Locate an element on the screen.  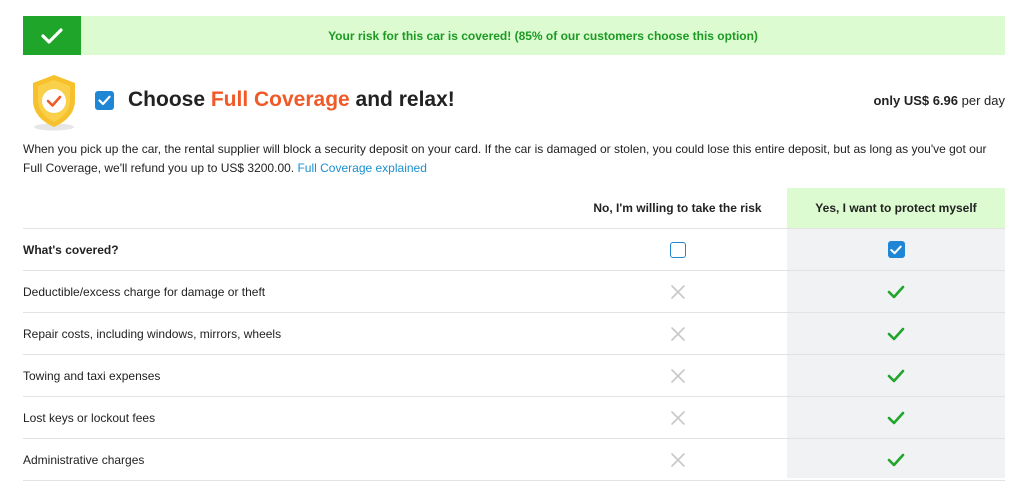
shield-check-icon is located at coordinates (54, 103).